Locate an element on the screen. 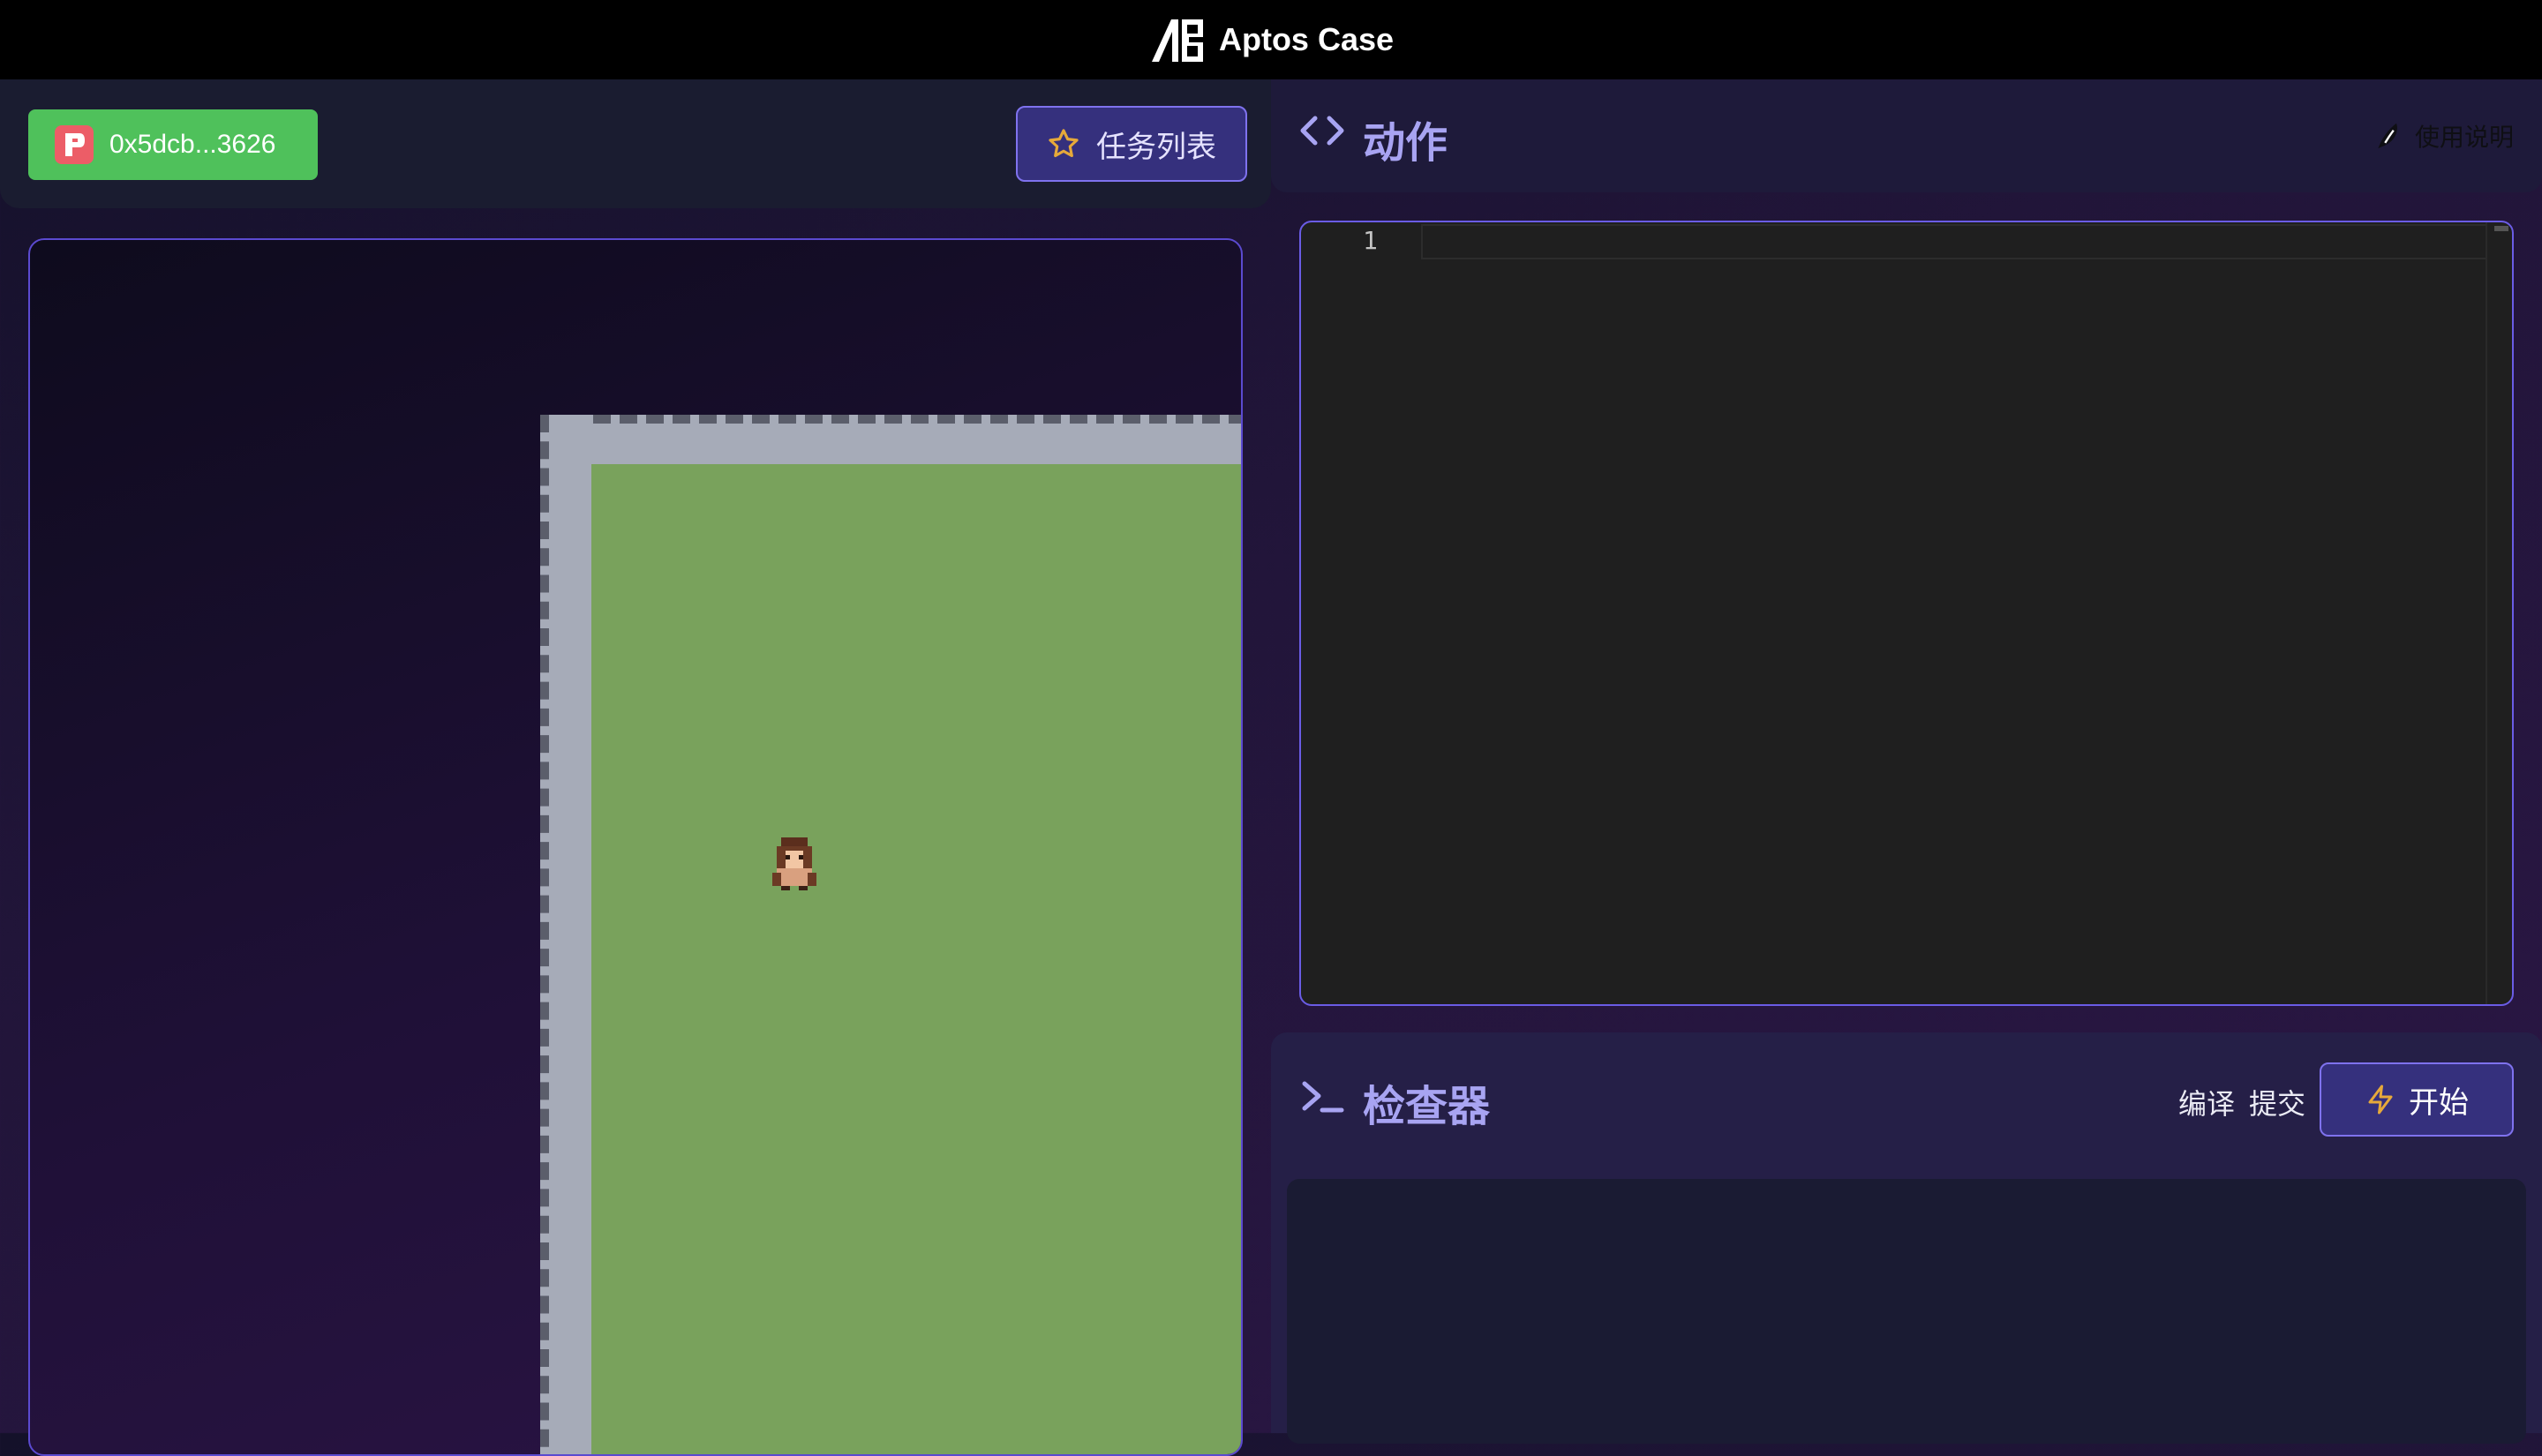 The width and height of the screenshot is (2542, 1456). submit-button: 提交 is located at coordinates (2277, 1102).